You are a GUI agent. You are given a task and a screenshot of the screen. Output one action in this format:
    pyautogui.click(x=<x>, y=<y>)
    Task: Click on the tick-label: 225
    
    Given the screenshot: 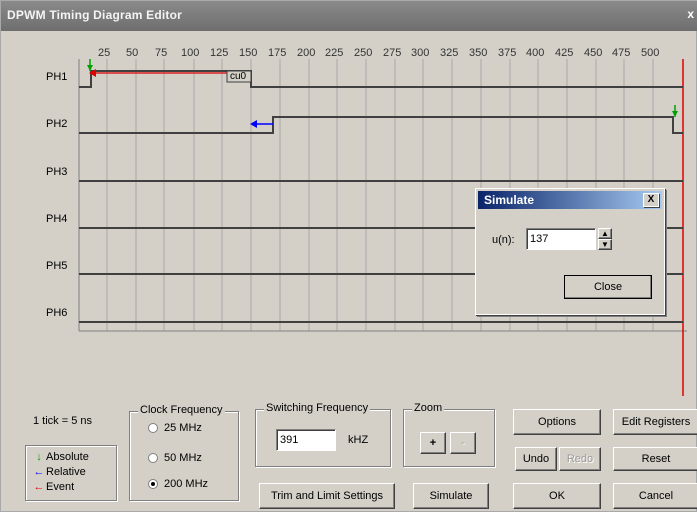 What is the action you would take?
    pyautogui.click(x=334, y=53)
    